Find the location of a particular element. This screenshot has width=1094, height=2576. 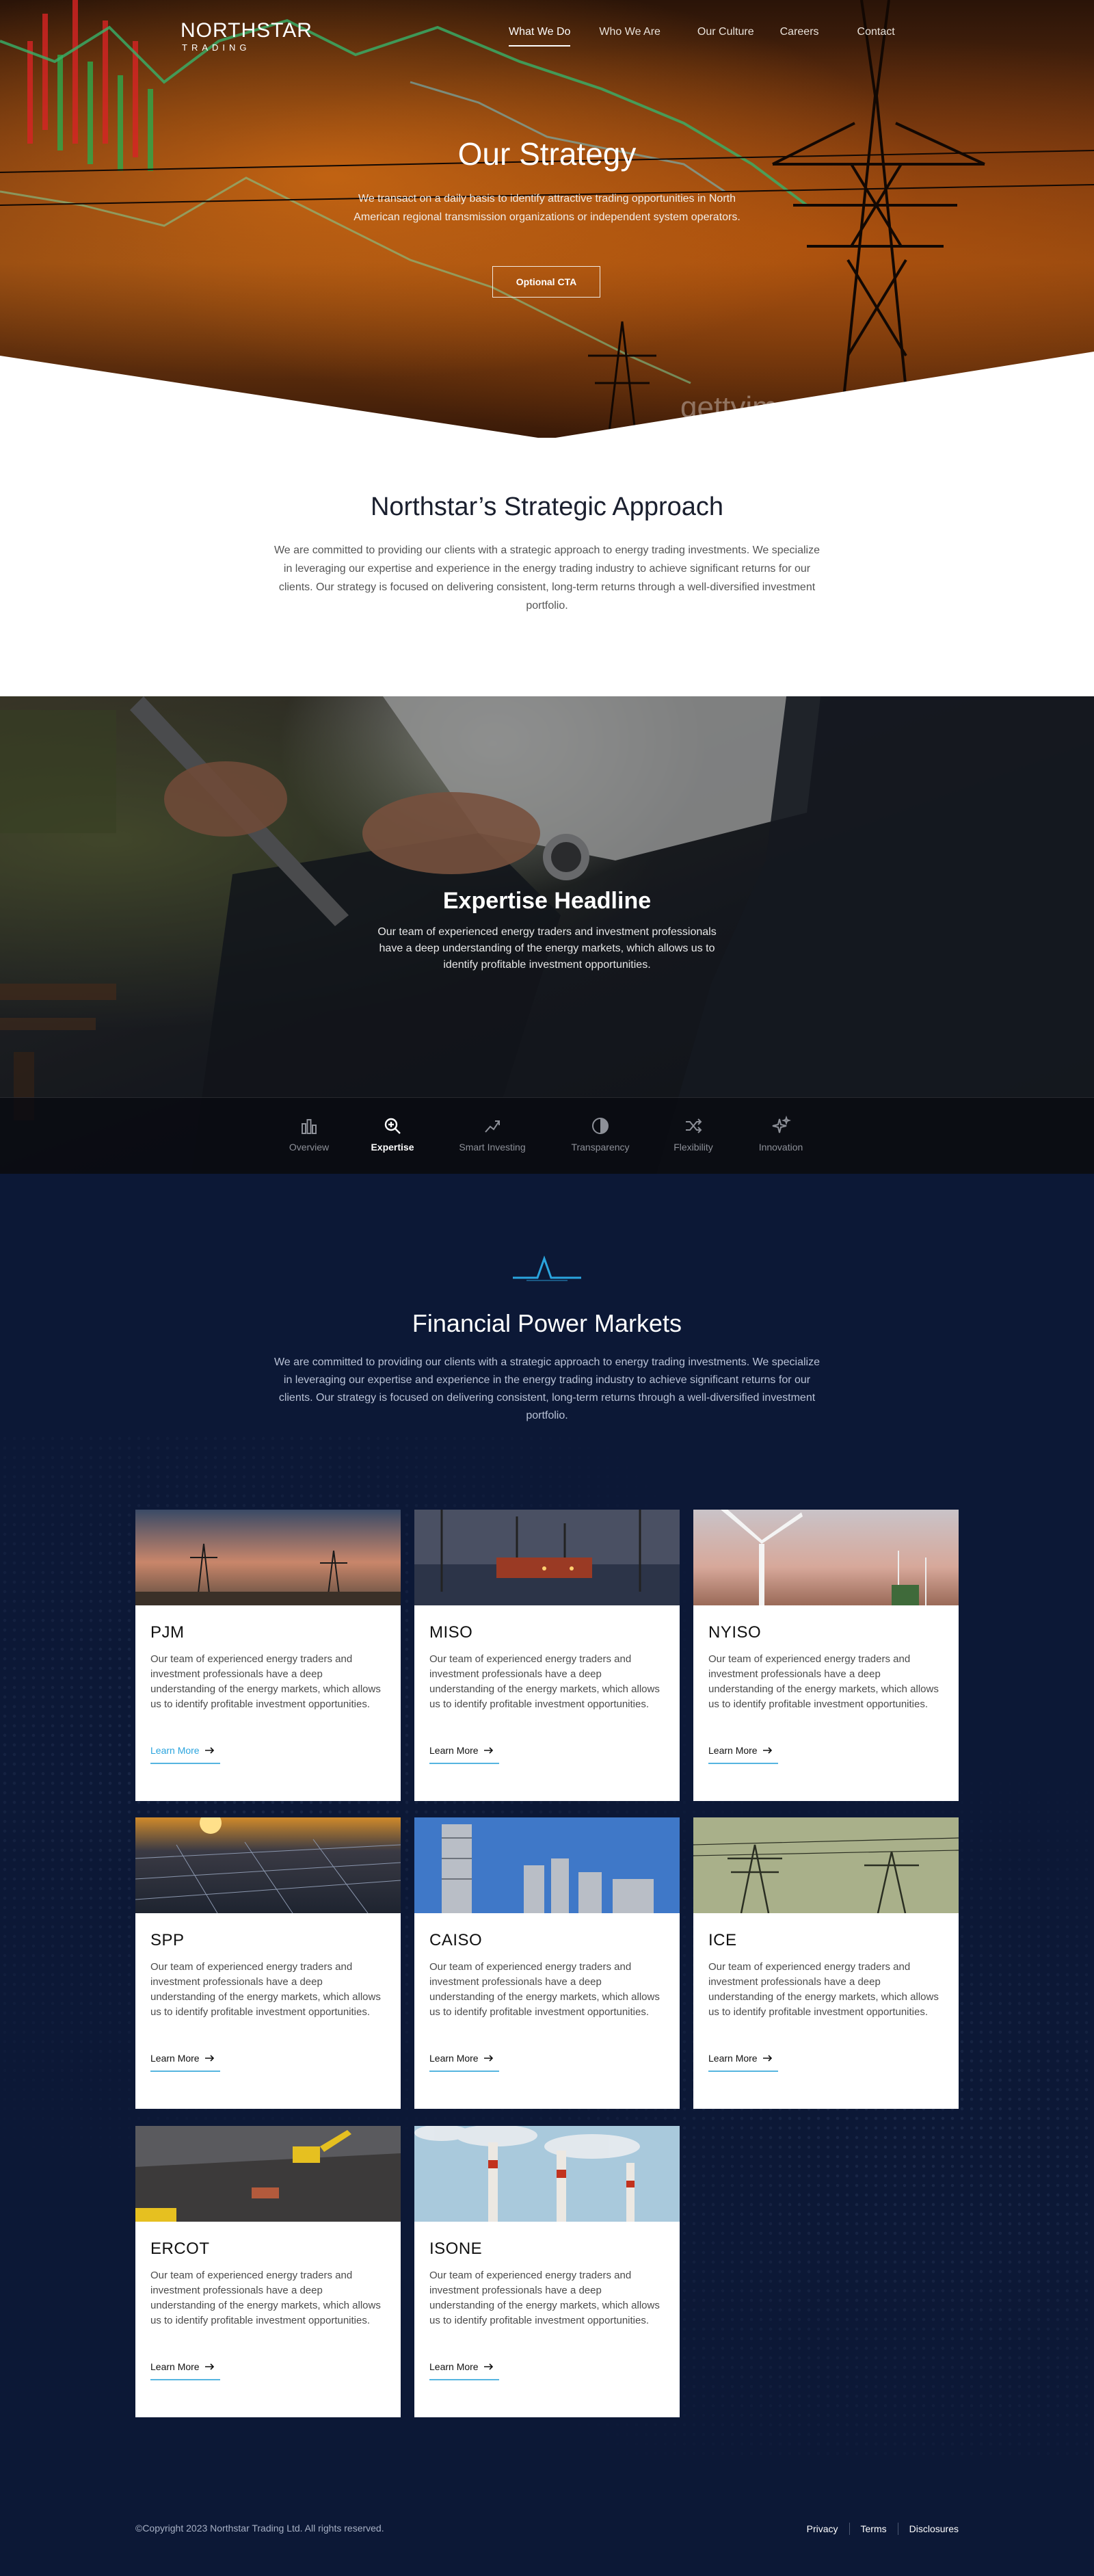

approach-title: Northstar’s Strategic Approach is located at coordinates (547, 506).